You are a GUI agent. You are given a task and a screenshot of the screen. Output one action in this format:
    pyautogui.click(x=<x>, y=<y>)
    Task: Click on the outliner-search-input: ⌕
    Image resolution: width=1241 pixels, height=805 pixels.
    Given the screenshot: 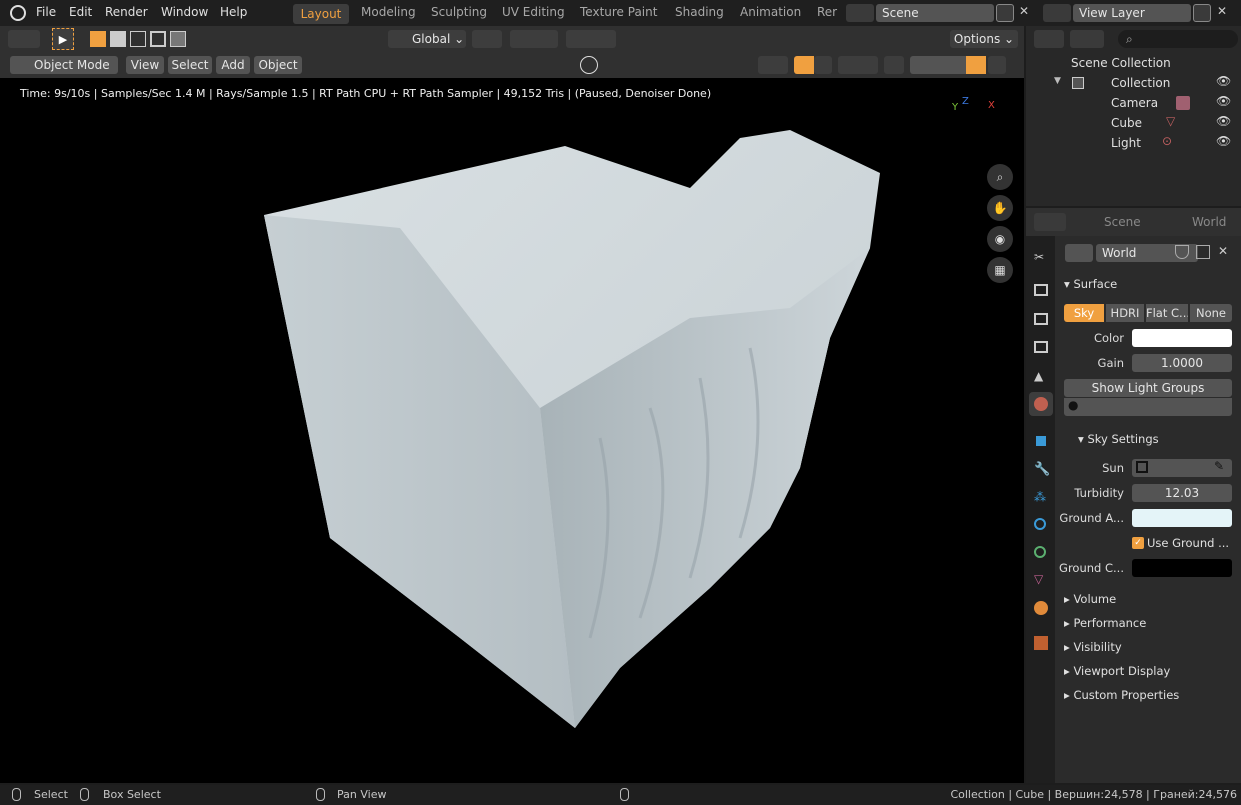 What is the action you would take?
    pyautogui.click(x=1178, y=39)
    